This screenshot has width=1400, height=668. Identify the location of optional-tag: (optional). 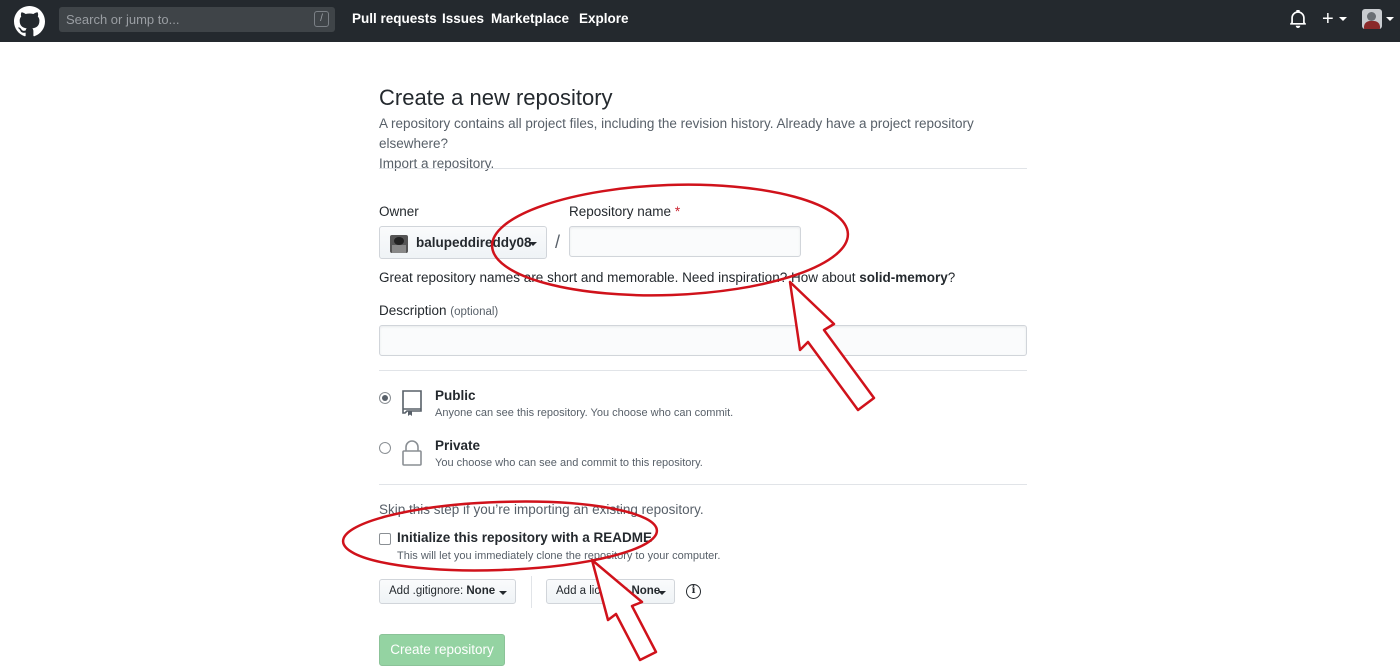
(474, 312).